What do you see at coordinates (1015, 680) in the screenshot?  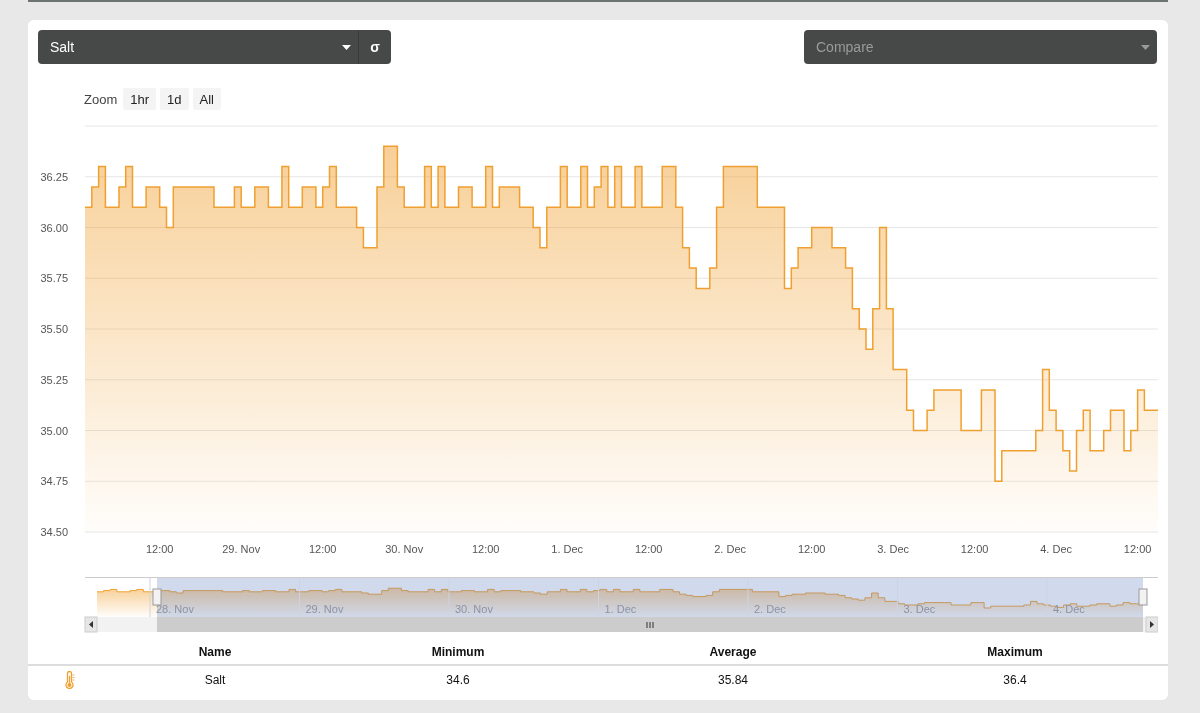 I see `table-cell: 36.4` at bounding box center [1015, 680].